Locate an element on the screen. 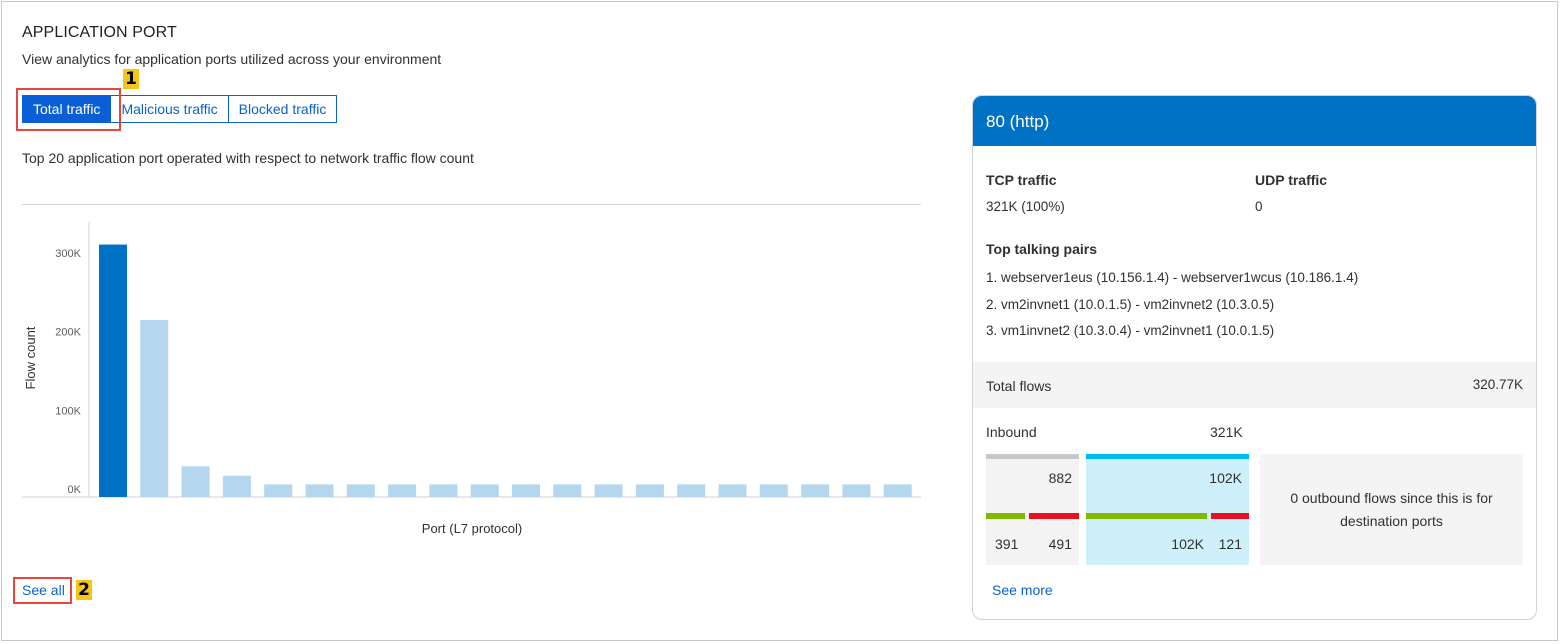 The width and height of the screenshot is (1561, 644). y-tick-label: 0K is located at coordinates (75, 490).